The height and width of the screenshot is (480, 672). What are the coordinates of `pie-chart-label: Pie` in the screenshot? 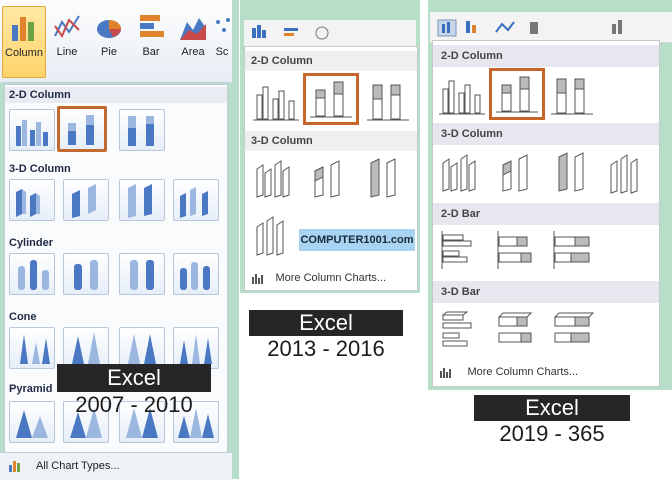 It's located at (109, 52).